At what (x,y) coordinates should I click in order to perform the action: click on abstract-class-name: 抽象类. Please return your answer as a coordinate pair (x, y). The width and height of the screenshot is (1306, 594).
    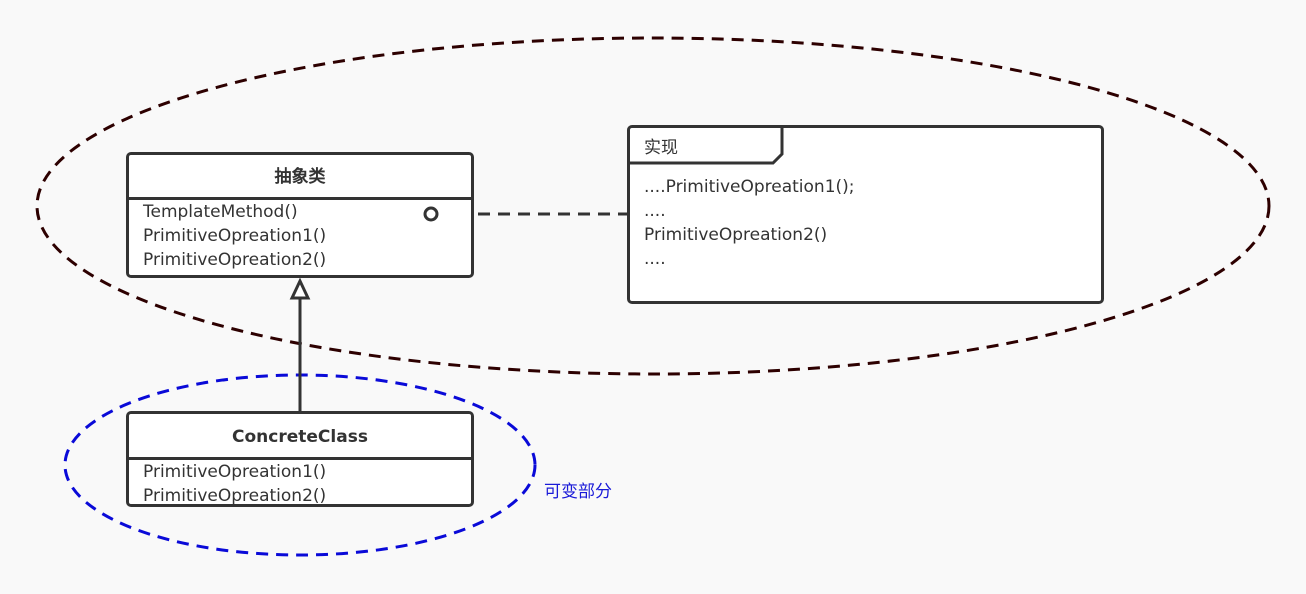
    Looking at the image, I should click on (300, 177).